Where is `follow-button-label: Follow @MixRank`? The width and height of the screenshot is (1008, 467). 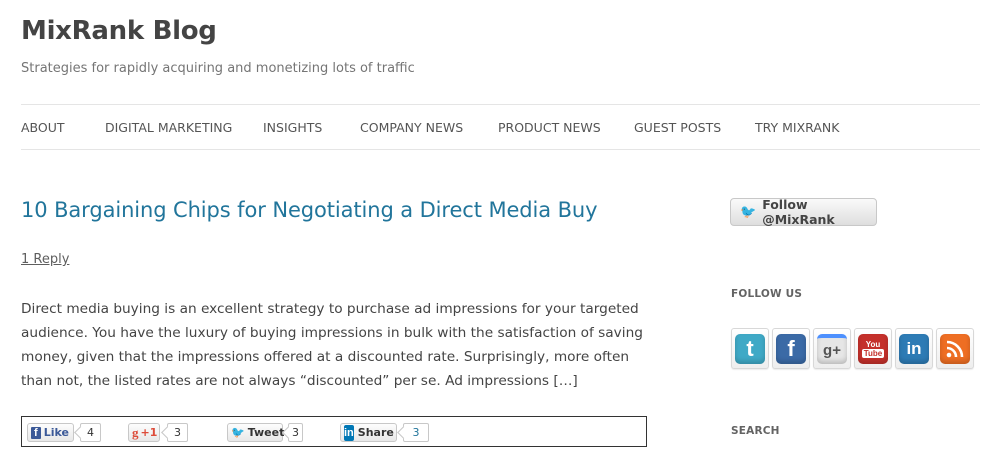 follow-button-label: Follow @MixRank is located at coordinates (798, 212).